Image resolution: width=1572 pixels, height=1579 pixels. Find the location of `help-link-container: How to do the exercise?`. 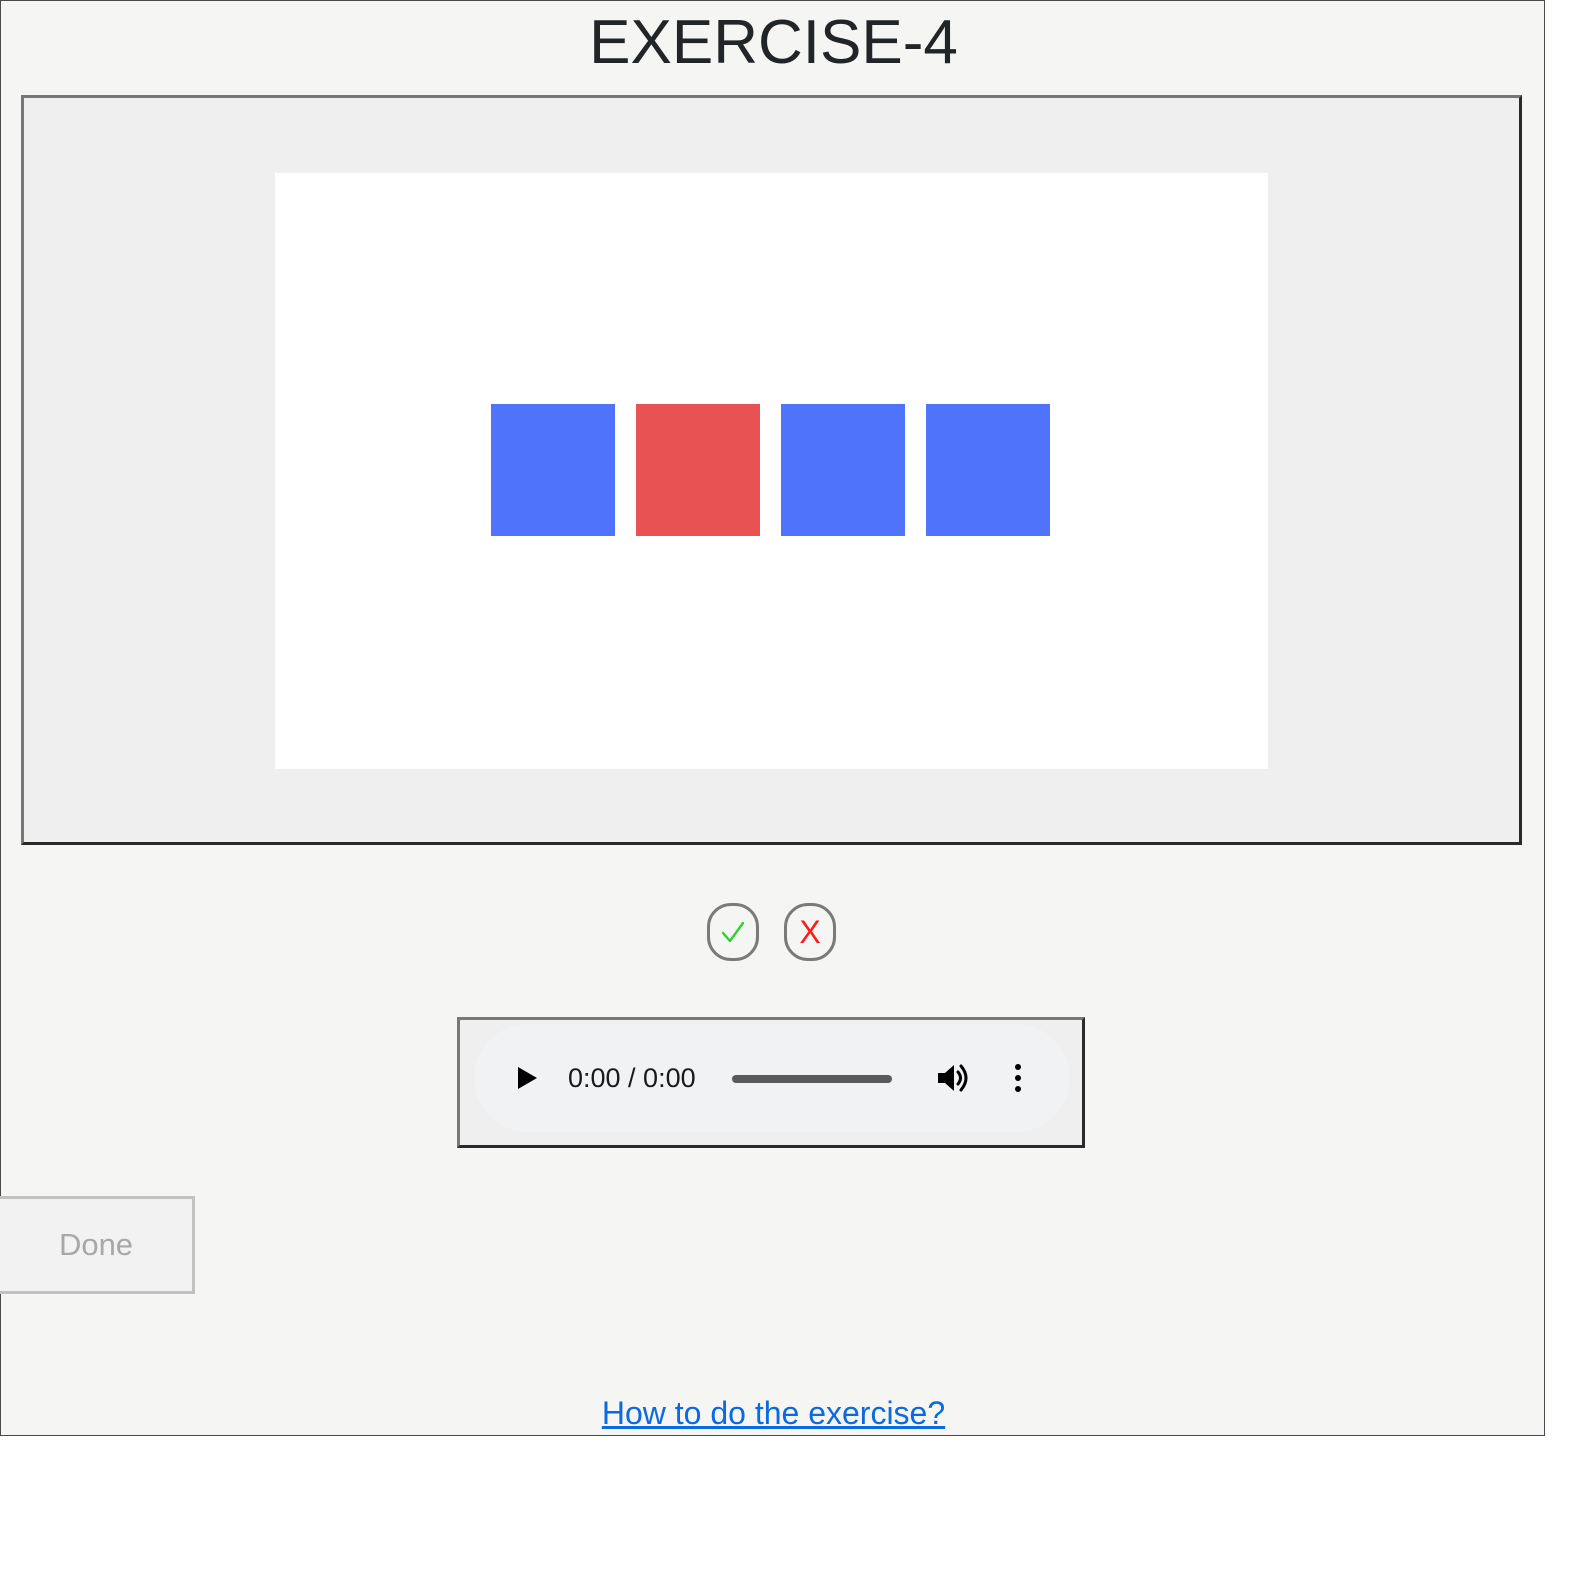

help-link-container: How to do the exercise? is located at coordinates (773, 1413).